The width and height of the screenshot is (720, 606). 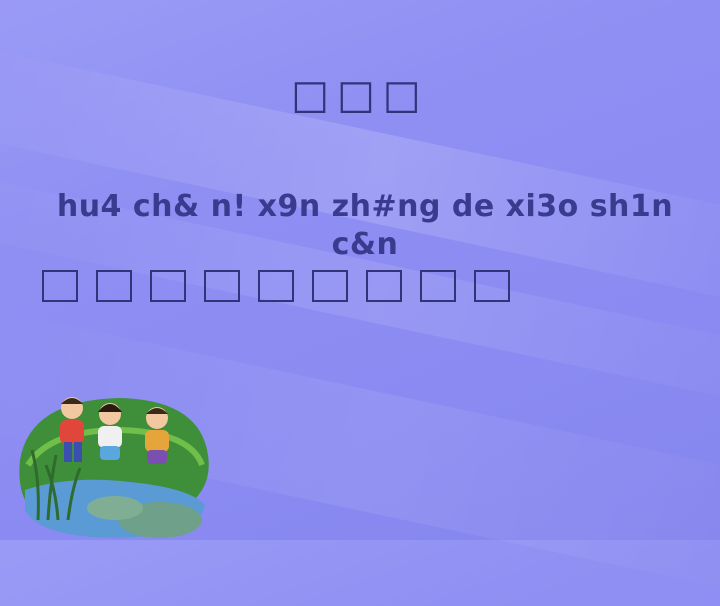 What do you see at coordinates (365, 206) in the screenshot?
I see `pinyin-line-1: hu4 ch& n! x9n zh#ng de xi3o sh1n` at bounding box center [365, 206].